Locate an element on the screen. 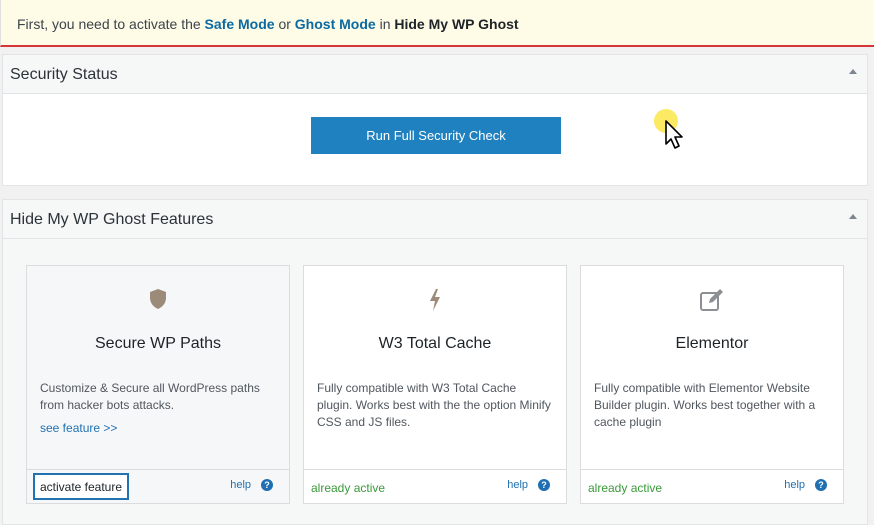 The width and height of the screenshot is (874, 525). bolt-icon is located at coordinates (435, 300).